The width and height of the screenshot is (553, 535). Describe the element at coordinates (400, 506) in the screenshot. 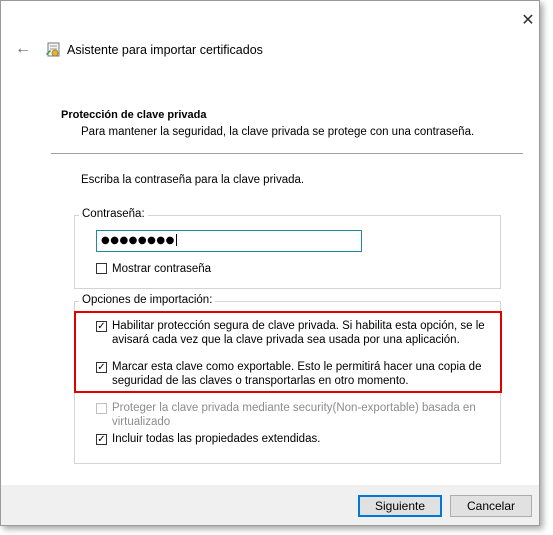

I see `next-button: Siguiente` at that location.